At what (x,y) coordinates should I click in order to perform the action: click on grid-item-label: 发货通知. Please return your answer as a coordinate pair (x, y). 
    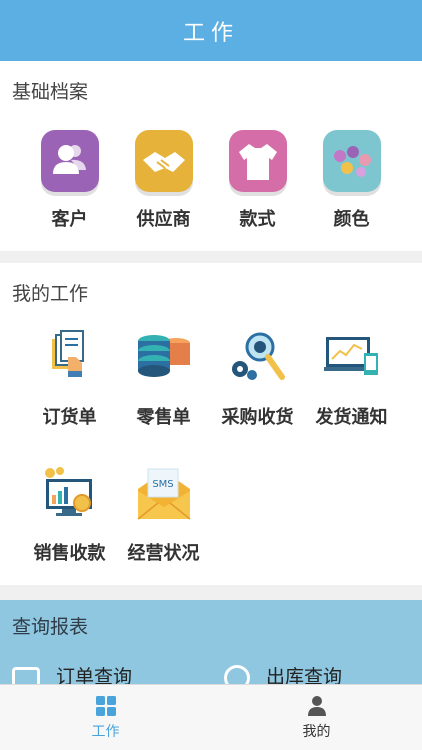
    Looking at the image, I should click on (351, 417).